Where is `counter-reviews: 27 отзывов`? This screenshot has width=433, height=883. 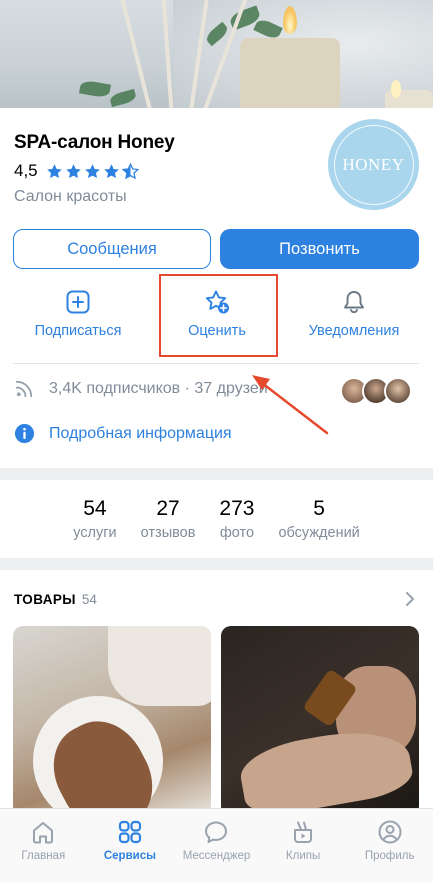 counter-reviews: 27 отзывов is located at coordinates (168, 519).